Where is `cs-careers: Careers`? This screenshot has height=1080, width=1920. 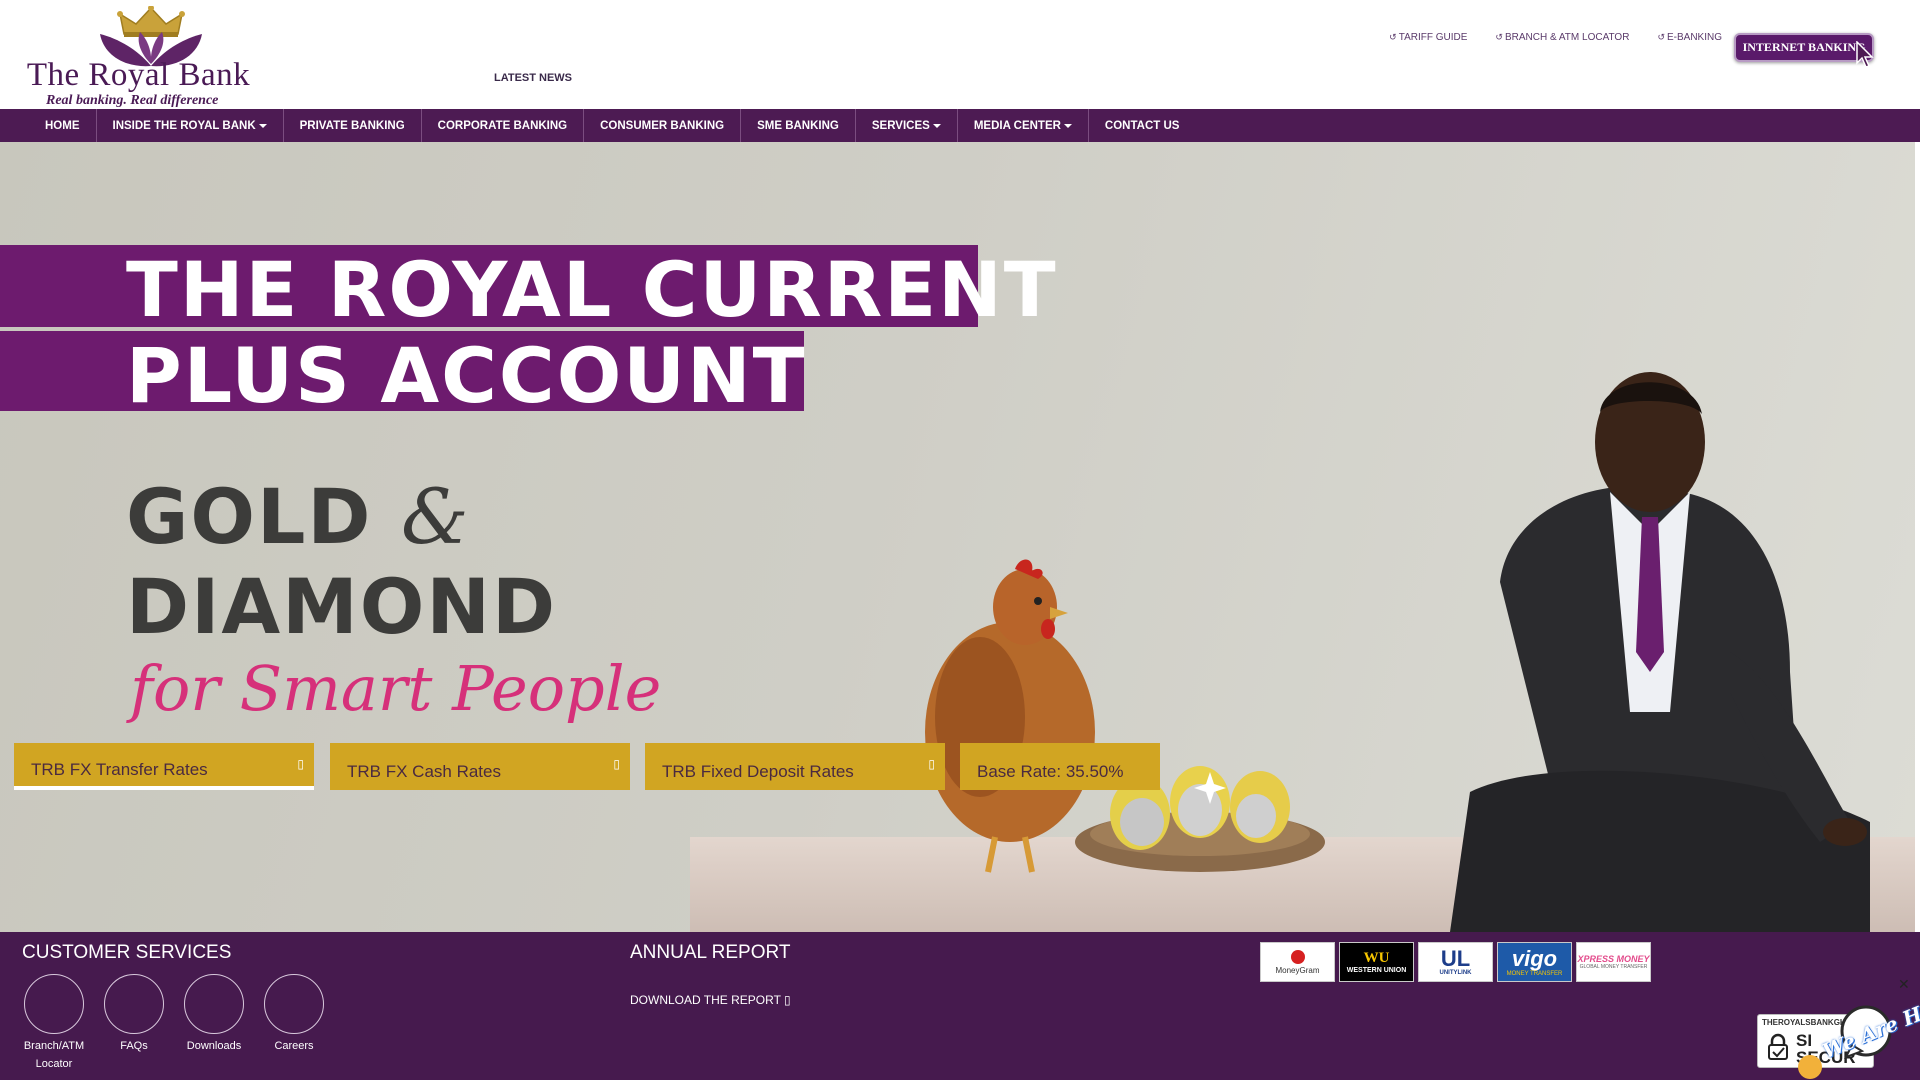 cs-careers: Careers is located at coordinates (294, 1014).